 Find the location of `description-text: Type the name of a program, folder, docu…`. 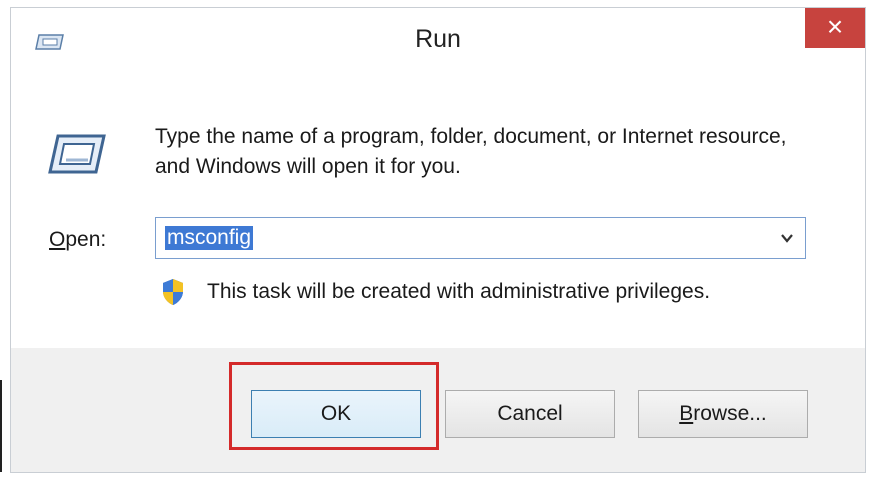

description-text: Type the name of a program, folder, docu… is located at coordinates (471, 151).